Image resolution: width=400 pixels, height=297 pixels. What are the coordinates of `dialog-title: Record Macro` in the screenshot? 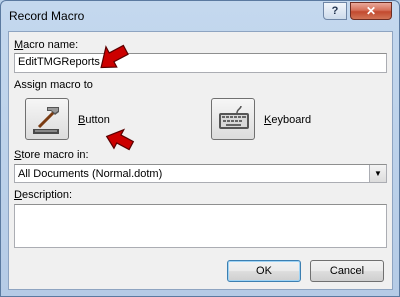 It's located at (47, 16).